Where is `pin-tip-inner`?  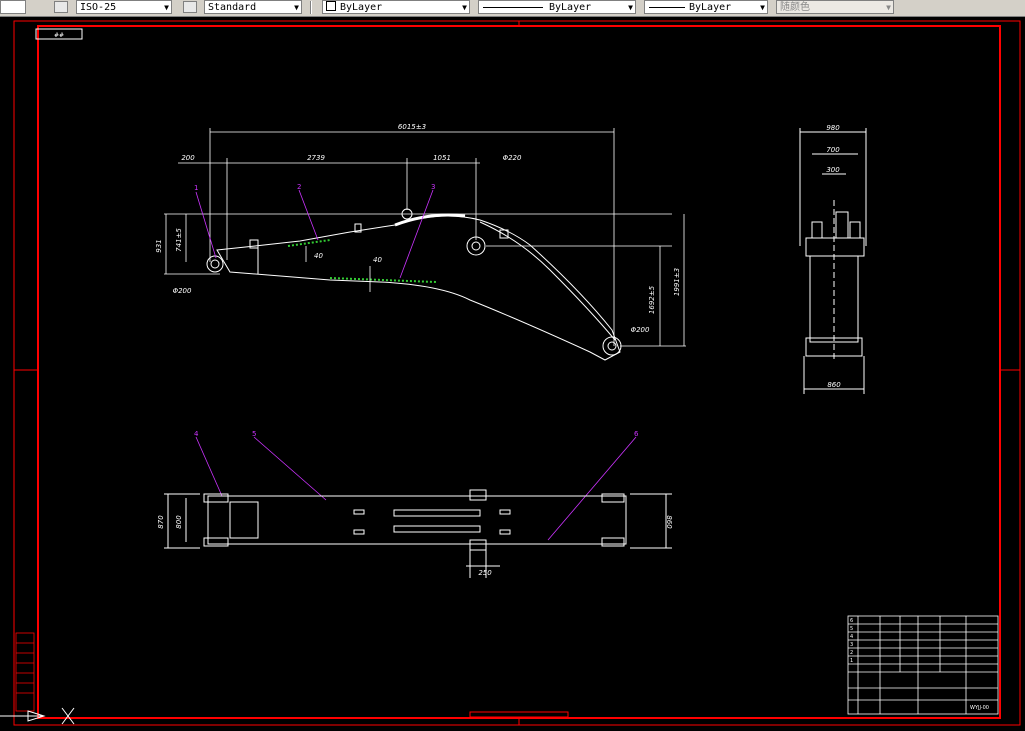 pin-tip-inner is located at coordinates (612, 346).